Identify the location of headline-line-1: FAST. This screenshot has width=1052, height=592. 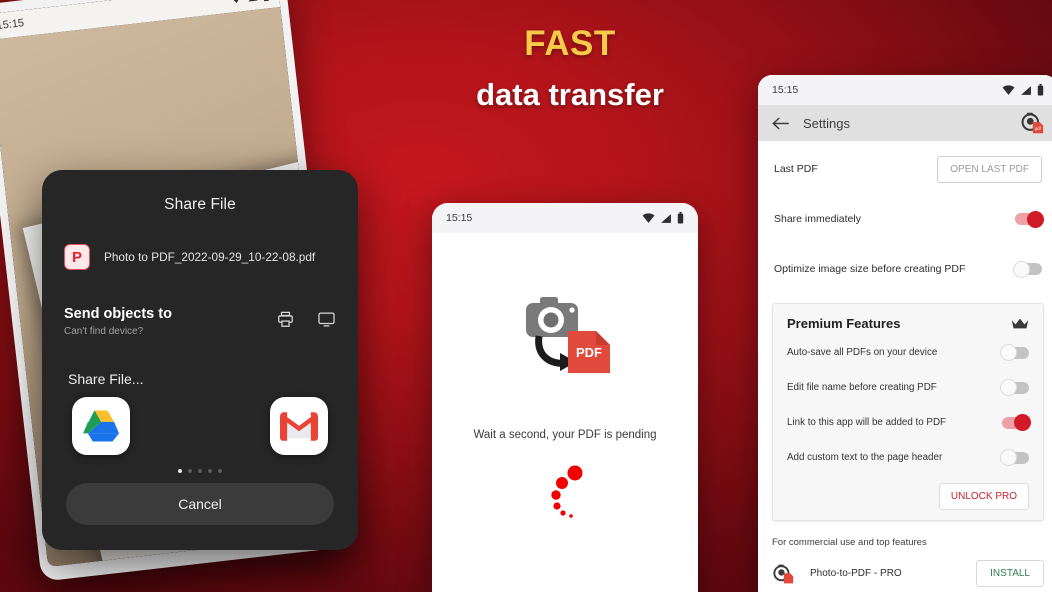
(570, 43).